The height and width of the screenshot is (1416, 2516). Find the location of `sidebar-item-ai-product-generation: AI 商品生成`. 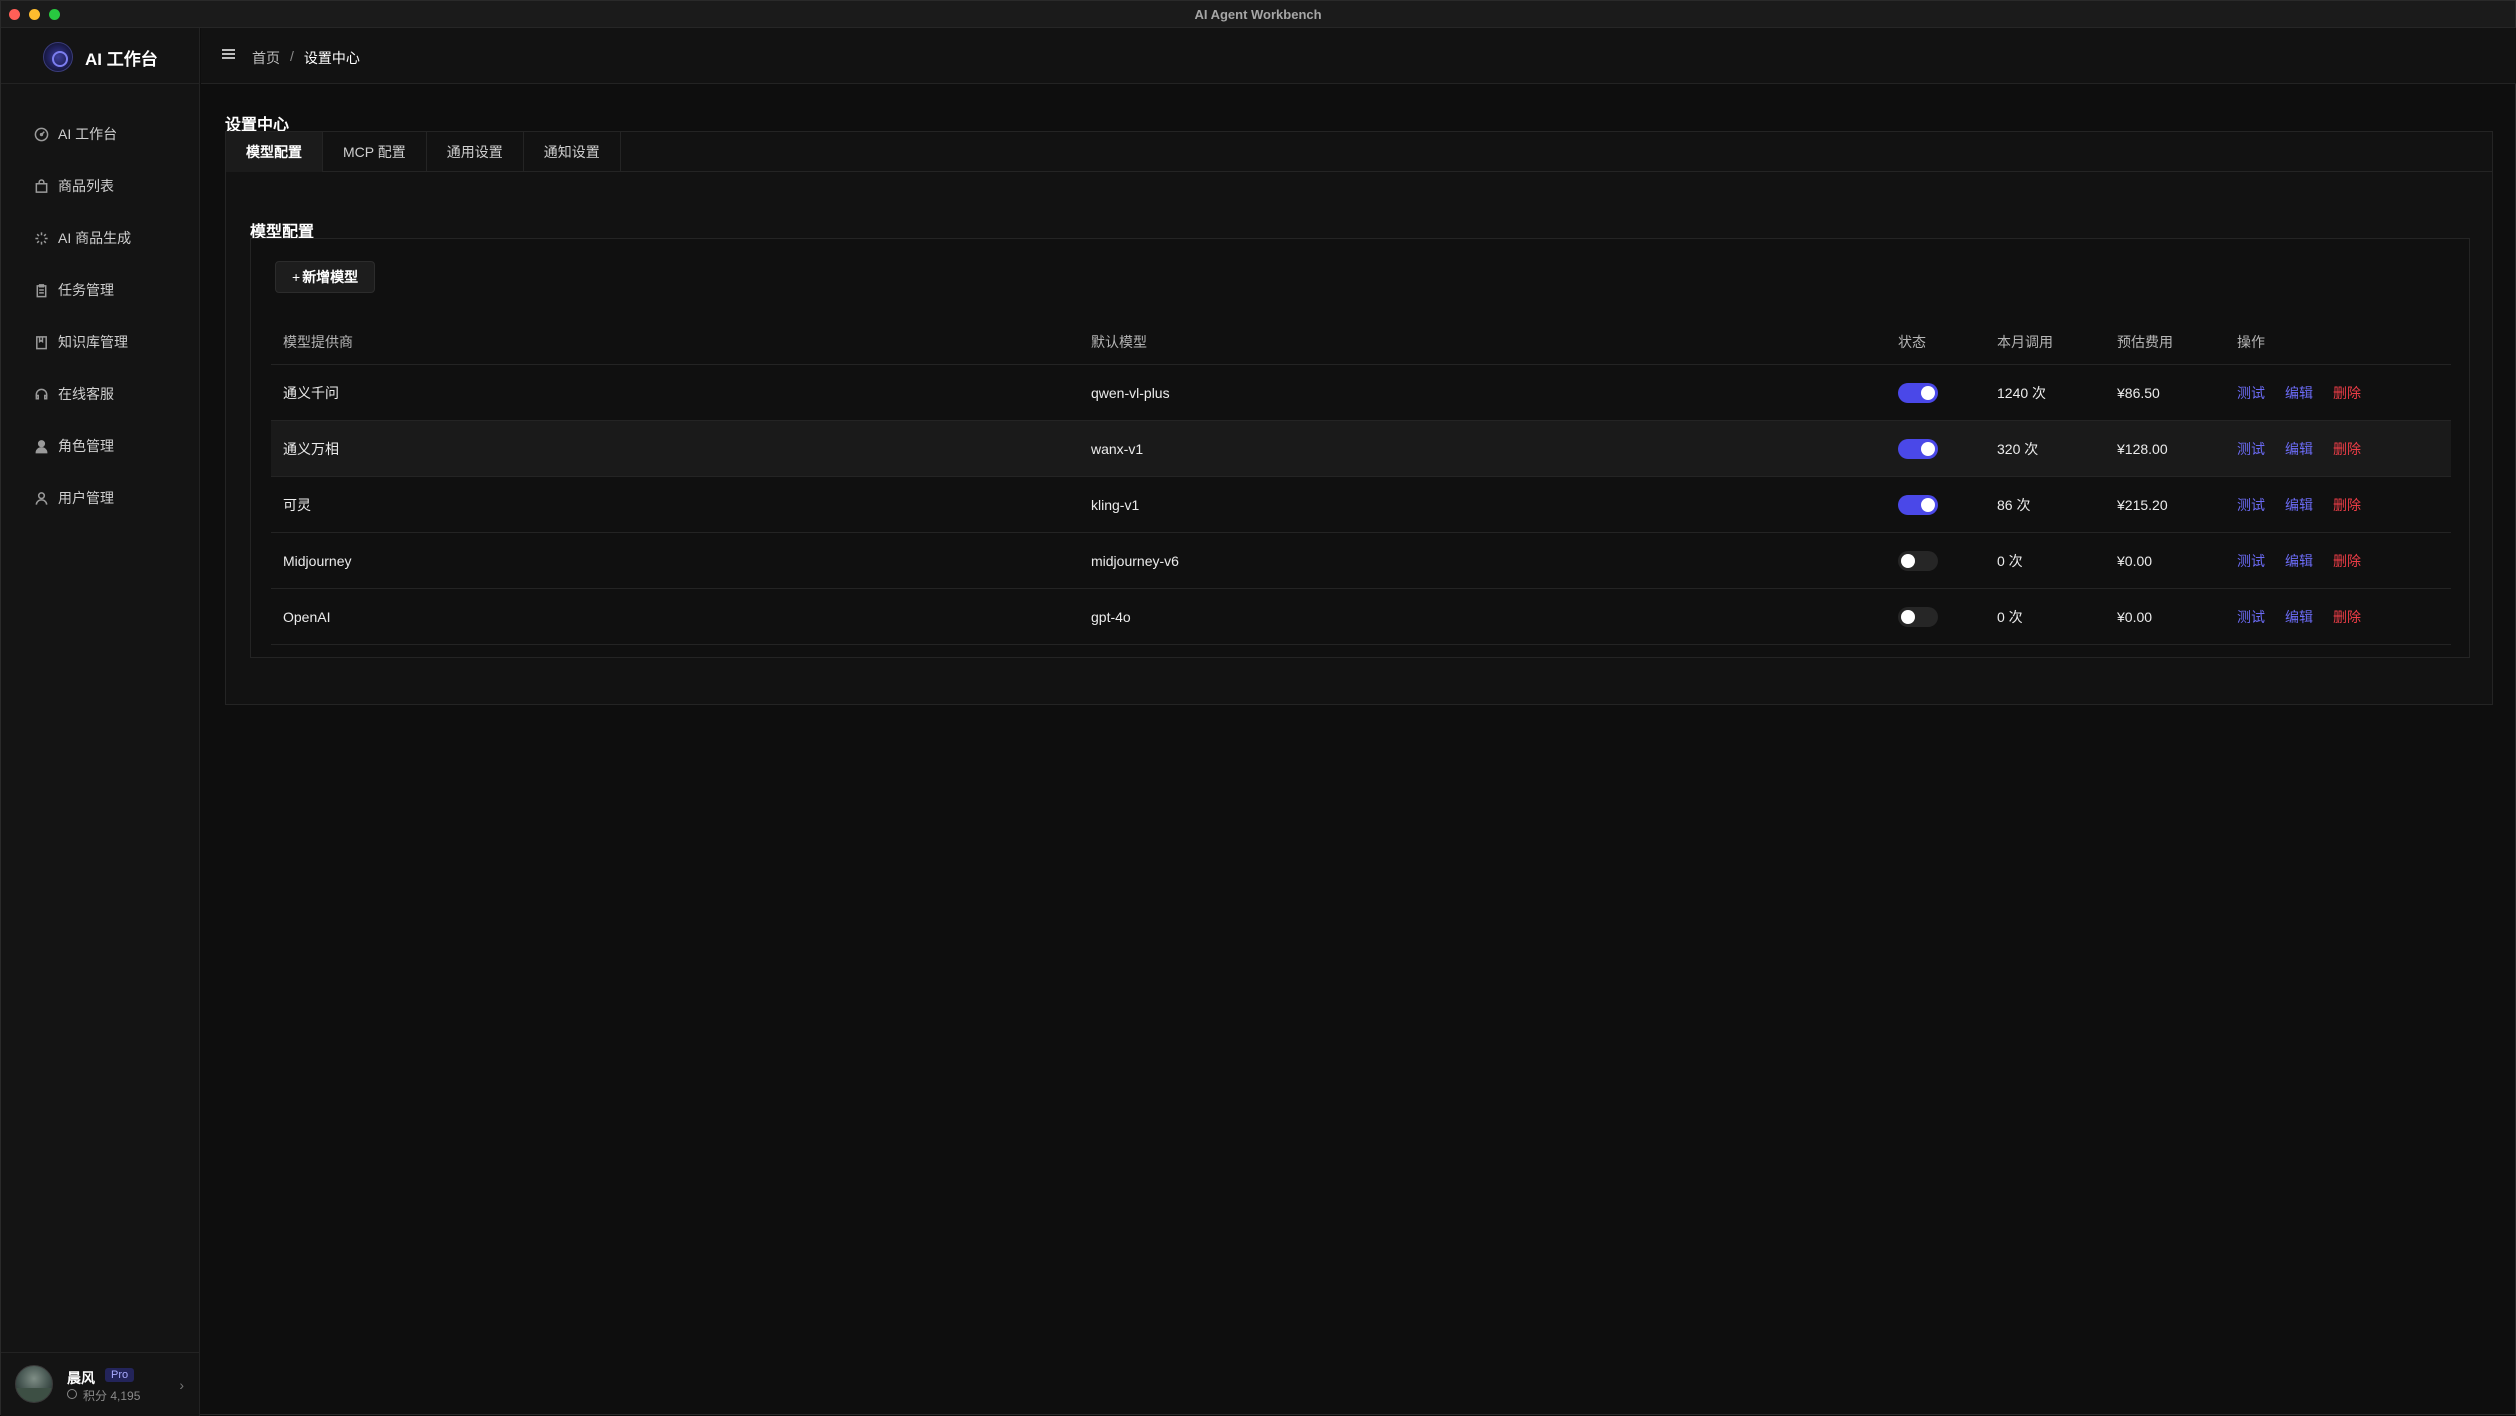

sidebar-item-ai-product-generation: AI 商品生成 is located at coordinates (100, 238).